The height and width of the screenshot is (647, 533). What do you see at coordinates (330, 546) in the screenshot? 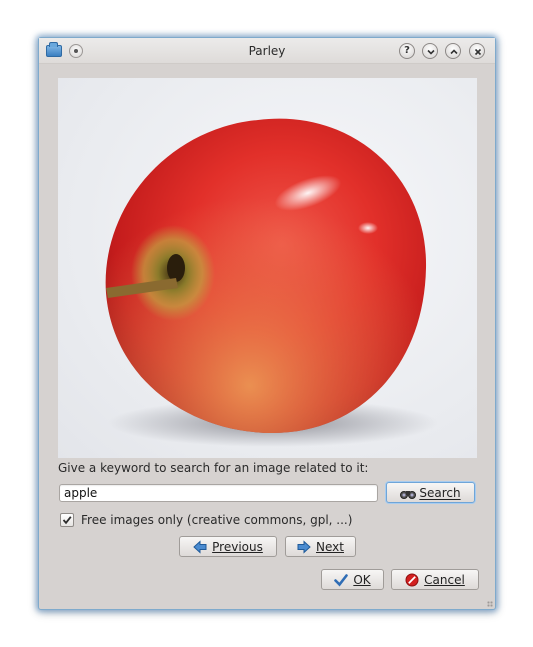
I see `next-button-label: Next` at bounding box center [330, 546].